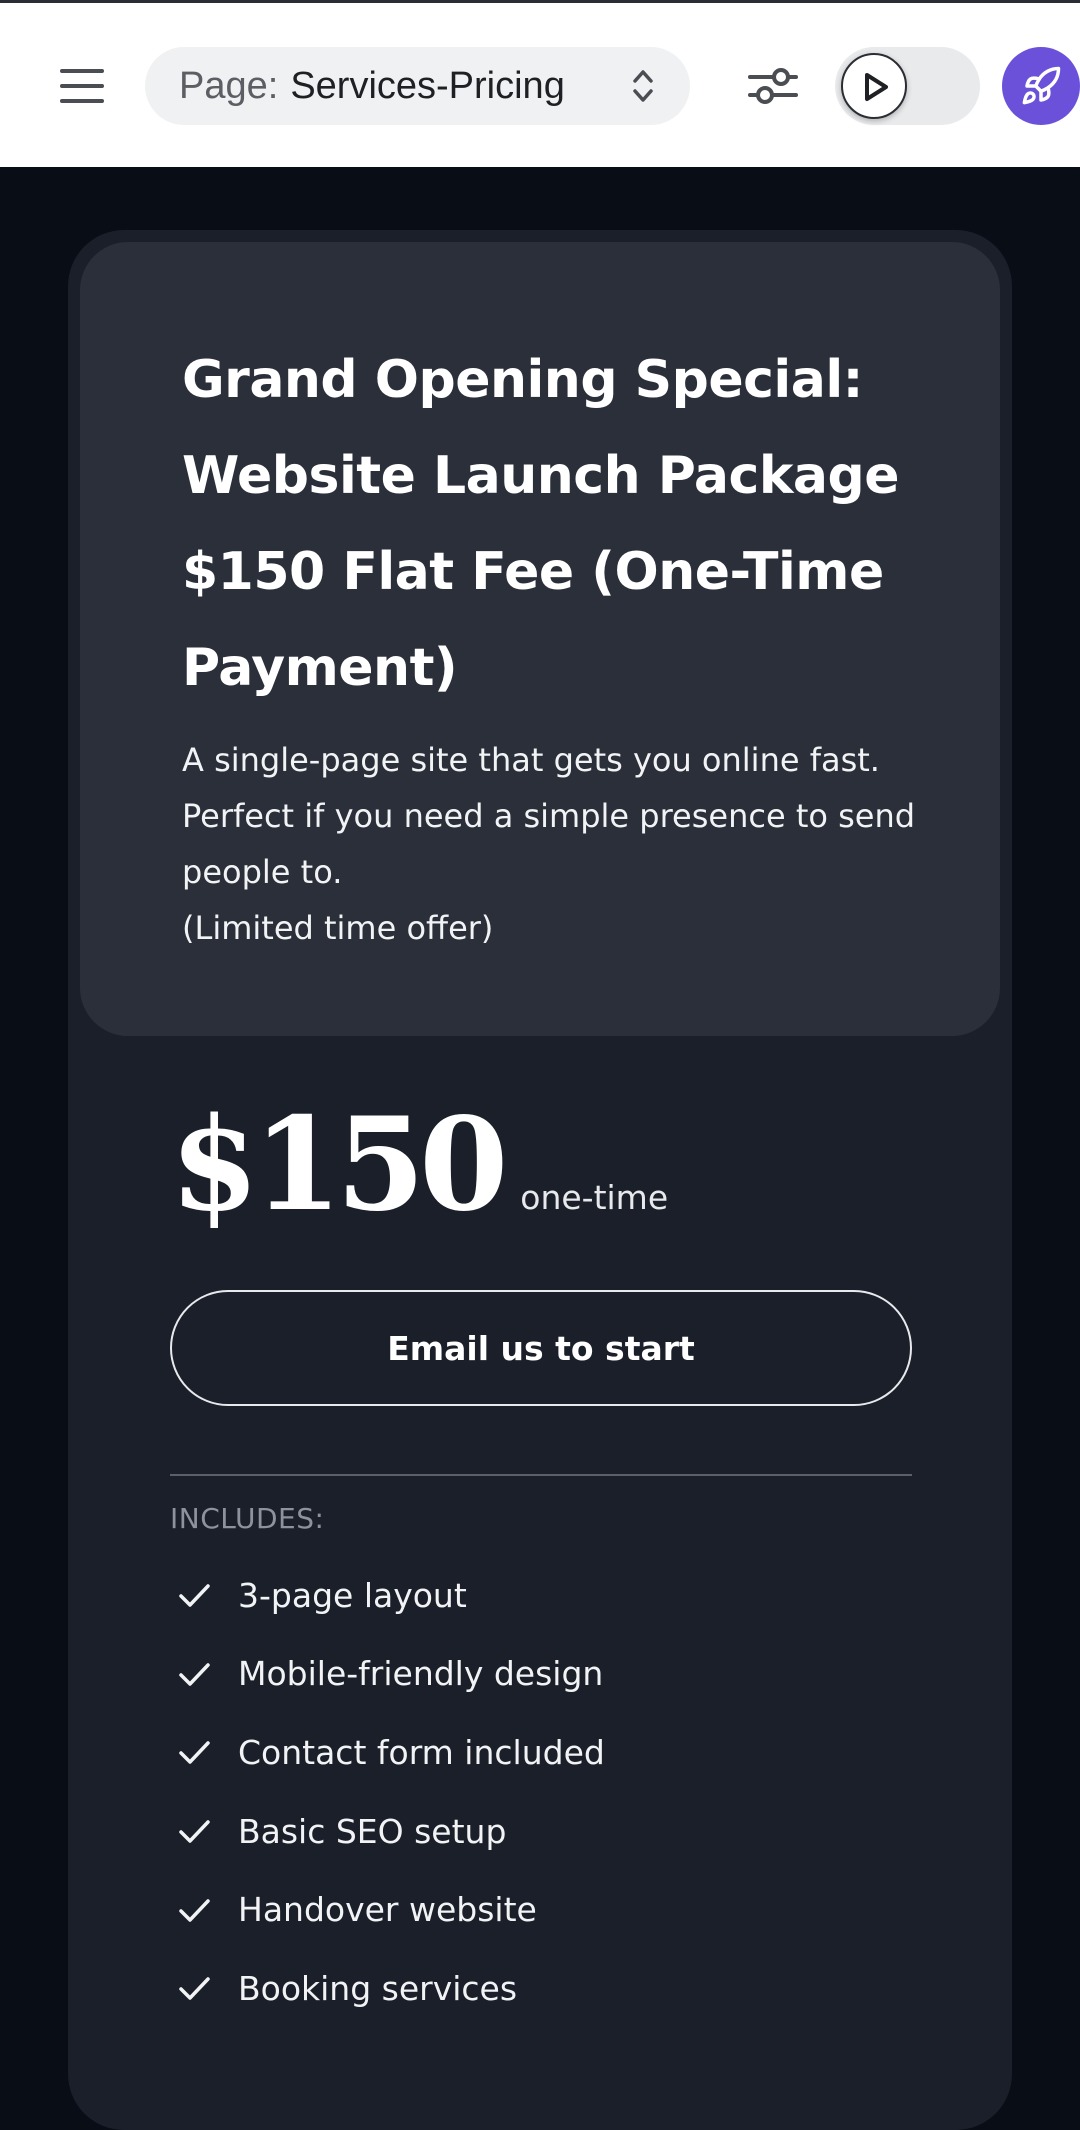 This screenshot has height=2130, width=1080. What do you see at coordinates (907, 86) in the screenshot?
I see `preview-toggle` at bounding box center [907, 86].